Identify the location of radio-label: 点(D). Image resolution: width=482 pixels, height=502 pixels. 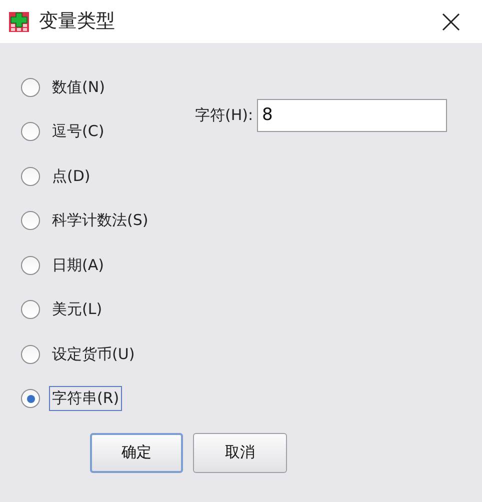
(71, 176).